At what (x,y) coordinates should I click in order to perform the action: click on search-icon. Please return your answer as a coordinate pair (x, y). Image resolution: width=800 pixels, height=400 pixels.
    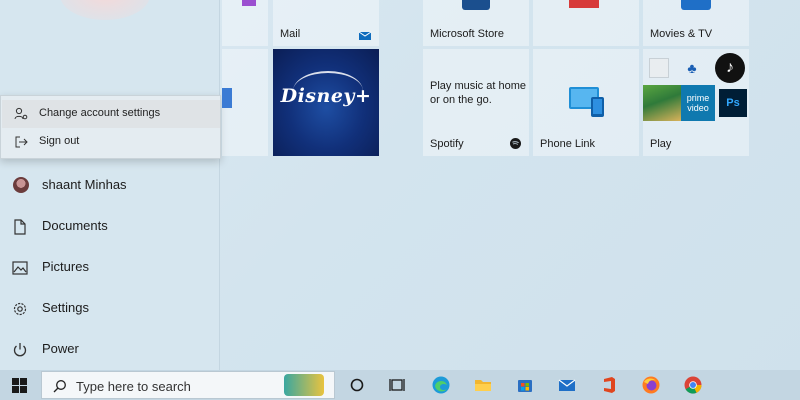
    Looking at the image, I should click on (59, 386).